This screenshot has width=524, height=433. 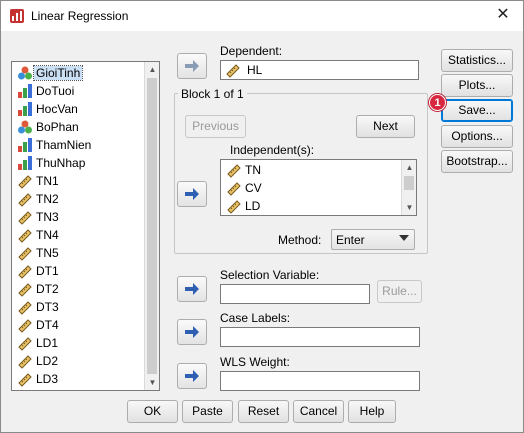 I want to click on list-item: DT4, so click(x=79, y=325).